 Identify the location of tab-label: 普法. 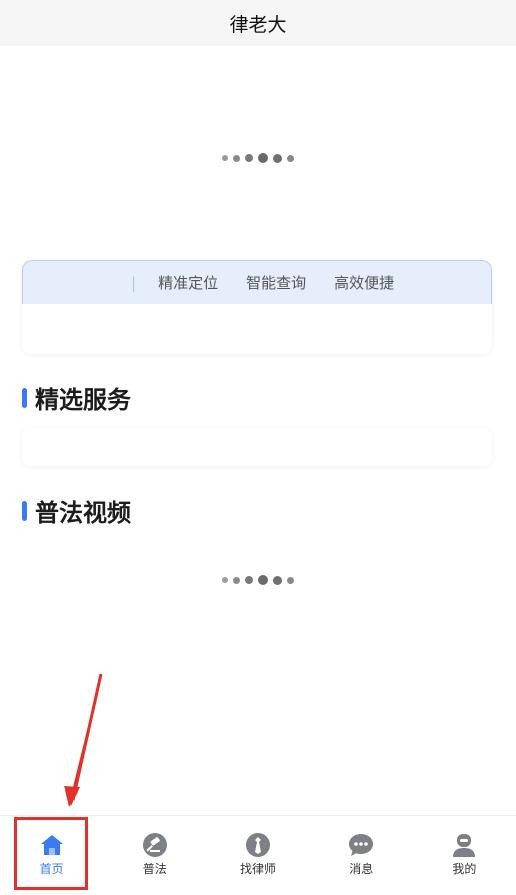
(154, 869).